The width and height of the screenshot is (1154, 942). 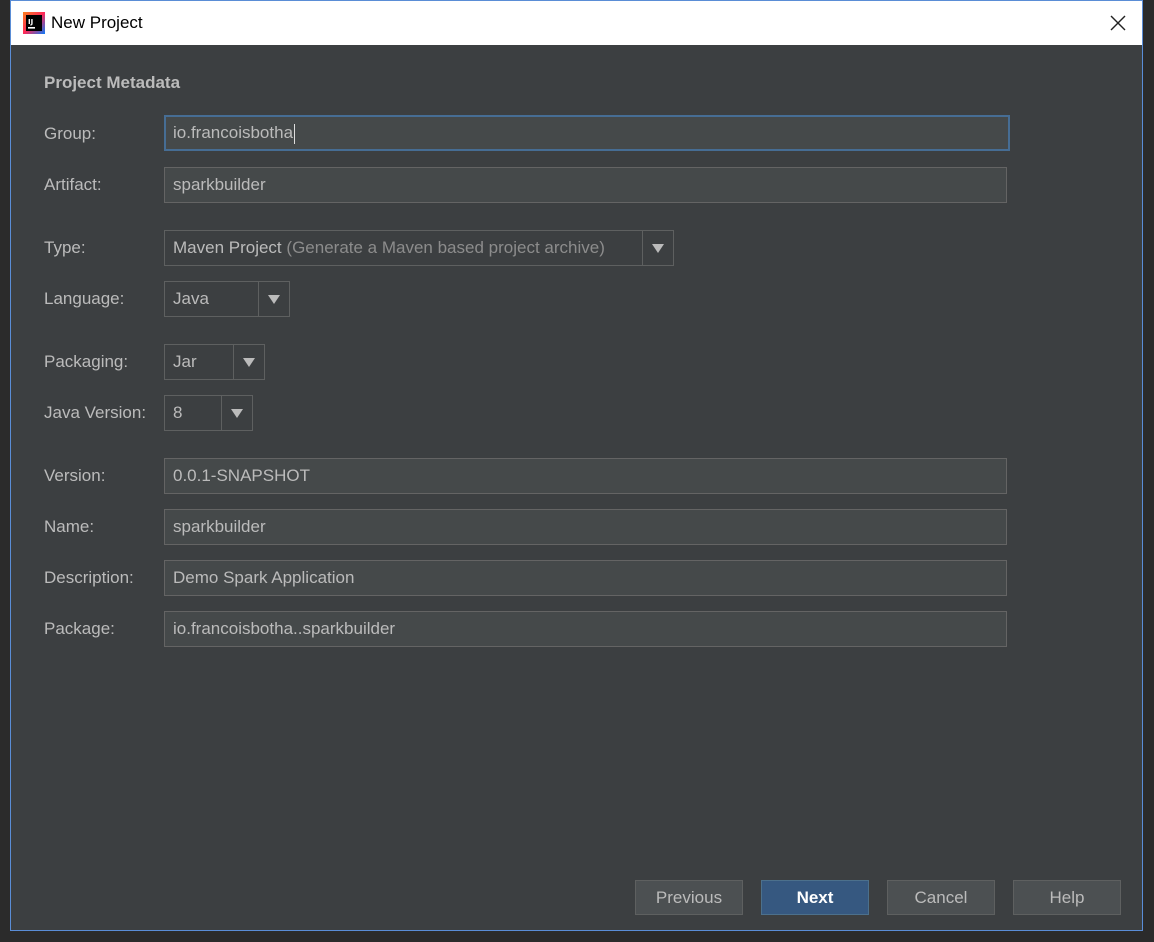 I want to click on previous-button: Previous, so click(x=689, y=897).